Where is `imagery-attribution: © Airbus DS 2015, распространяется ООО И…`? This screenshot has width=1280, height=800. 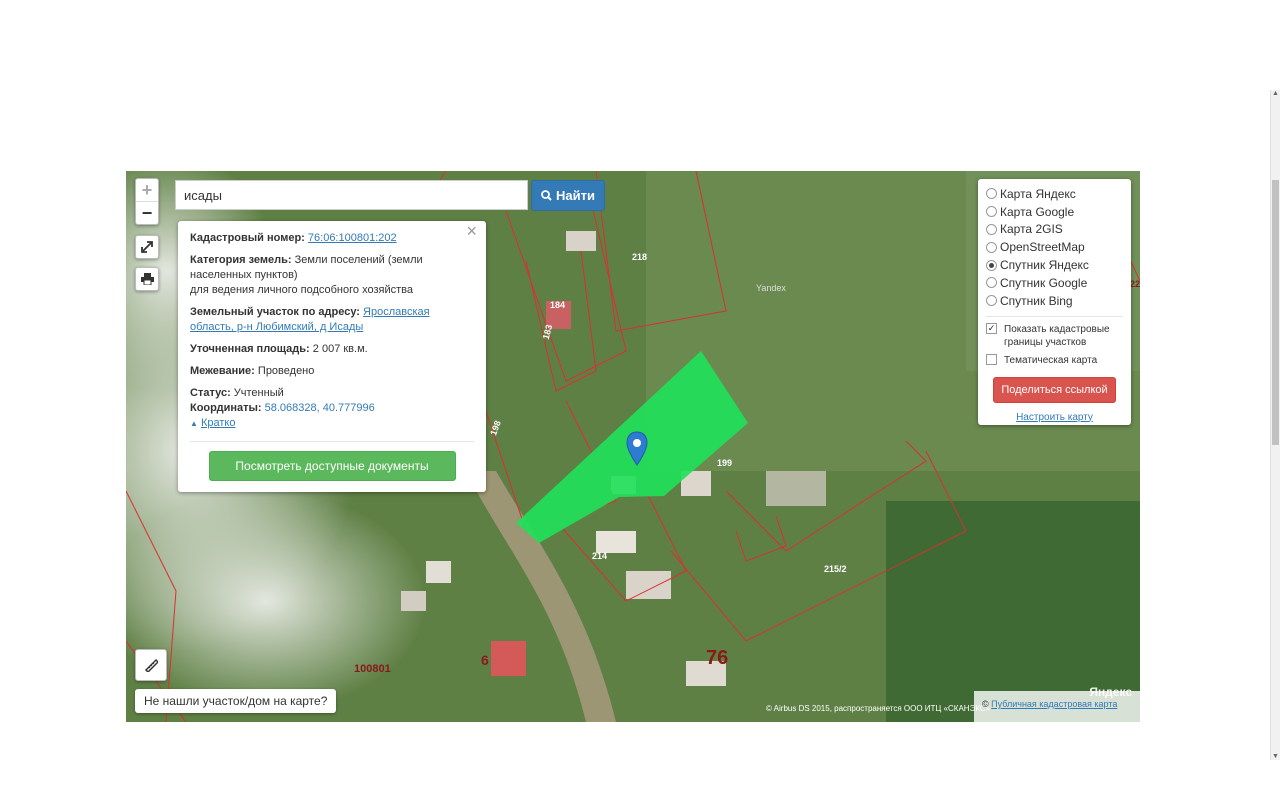 imagery-attribution: © Airbus DS 2015, распространяется ООО И… is located at coordinates (878, 708).